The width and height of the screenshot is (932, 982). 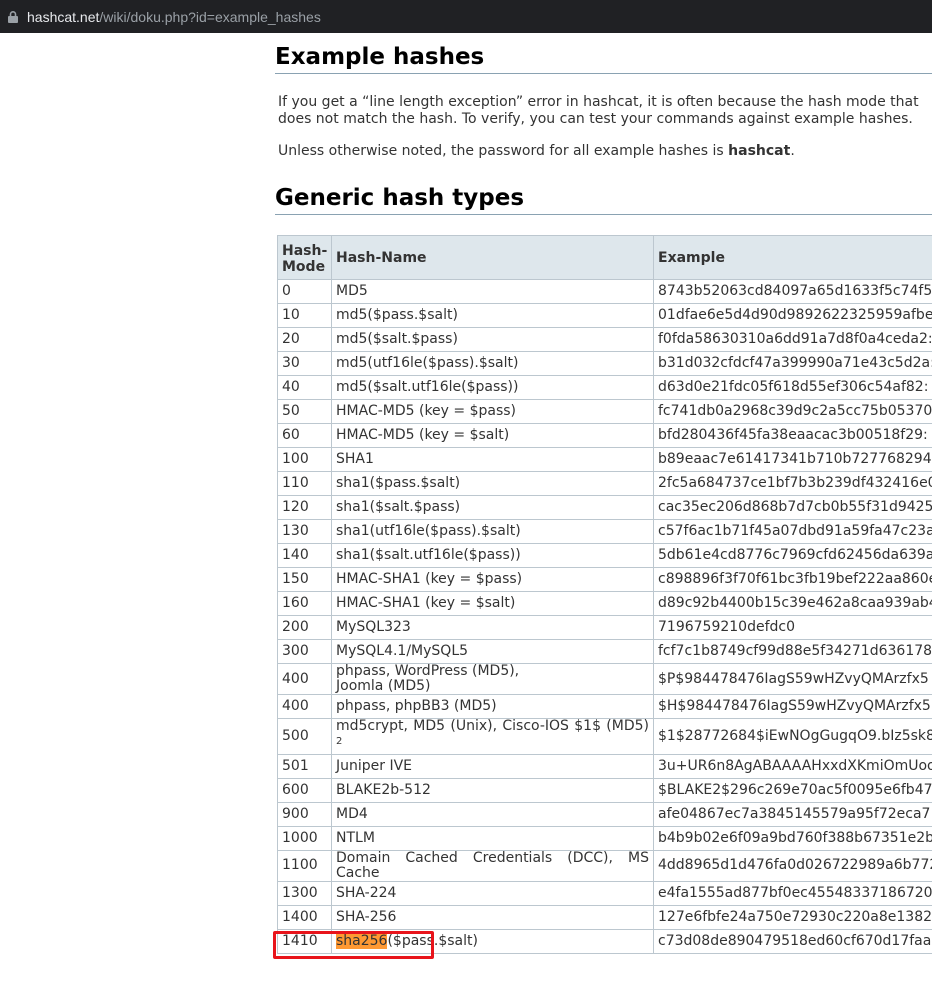 What do you see at coordinates (792, 865) in the screenshot?
I see `cell-example-hash: 4dd8965d1d476fa0d026722989a6b772` at bounding box center [792, 865].